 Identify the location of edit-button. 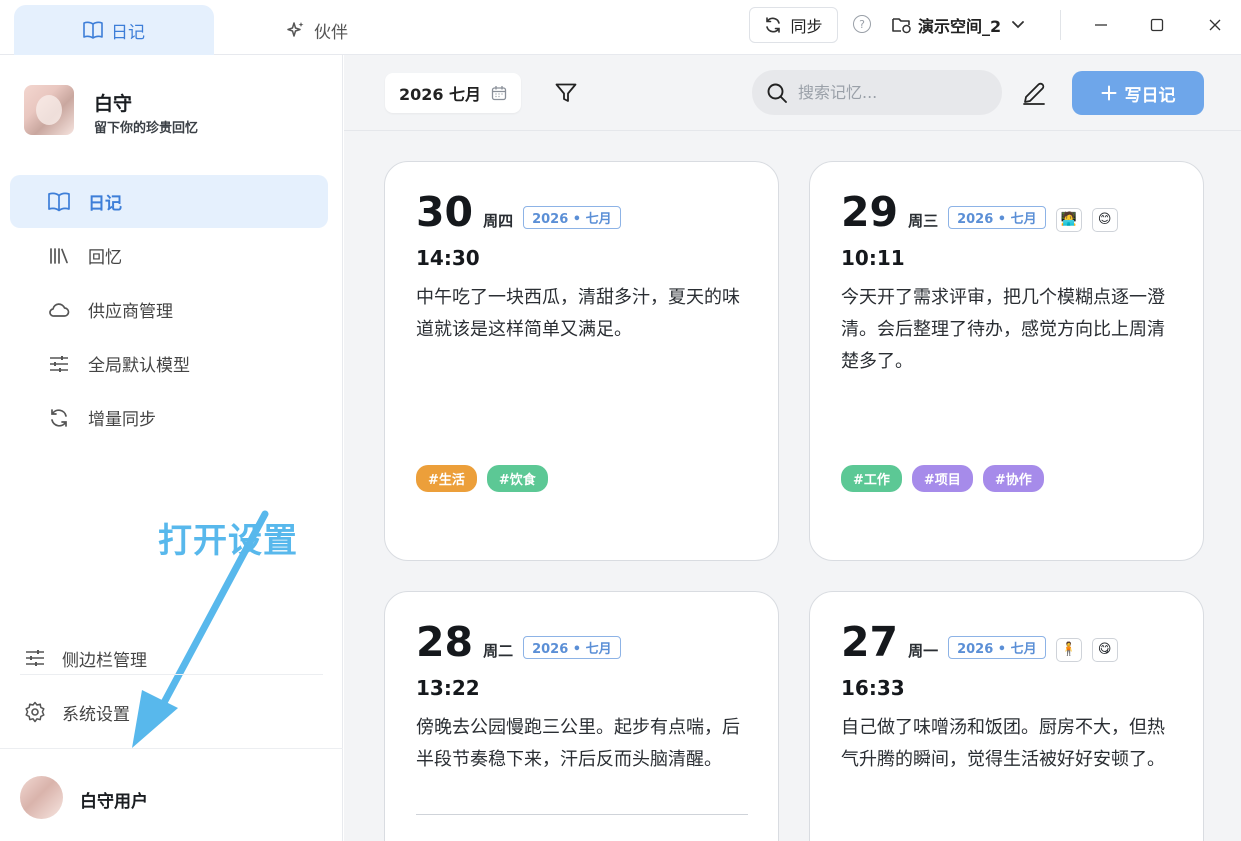
(1034, 93).